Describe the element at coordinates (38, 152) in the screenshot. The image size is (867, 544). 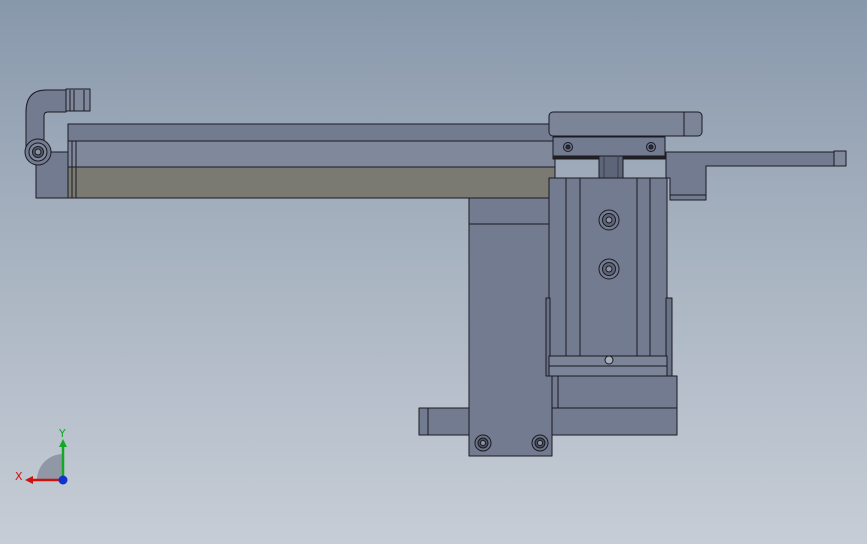
I see `end-cap-screw` at that location.